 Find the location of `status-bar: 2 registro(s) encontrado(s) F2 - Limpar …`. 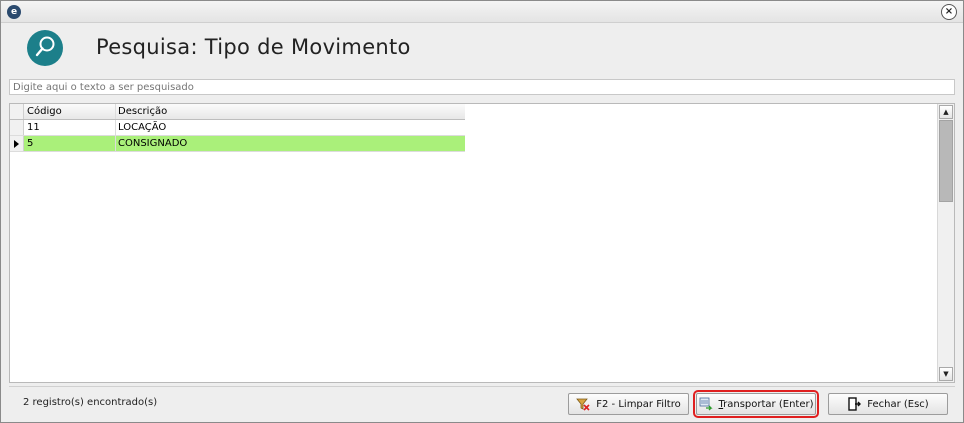

status-bar: 2 registro(s) encontrado(s) F2 - Limpar … is located at coordinates (482, 402).